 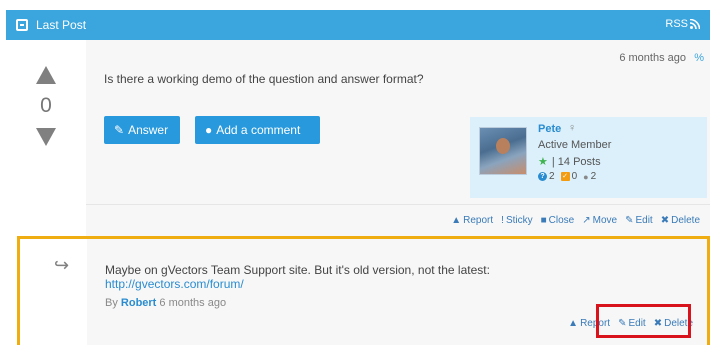 What do you see at coordinates (119, 130) in the screenshot?
I see `pencil-icon: ✎` at bounding box center [119, 130].